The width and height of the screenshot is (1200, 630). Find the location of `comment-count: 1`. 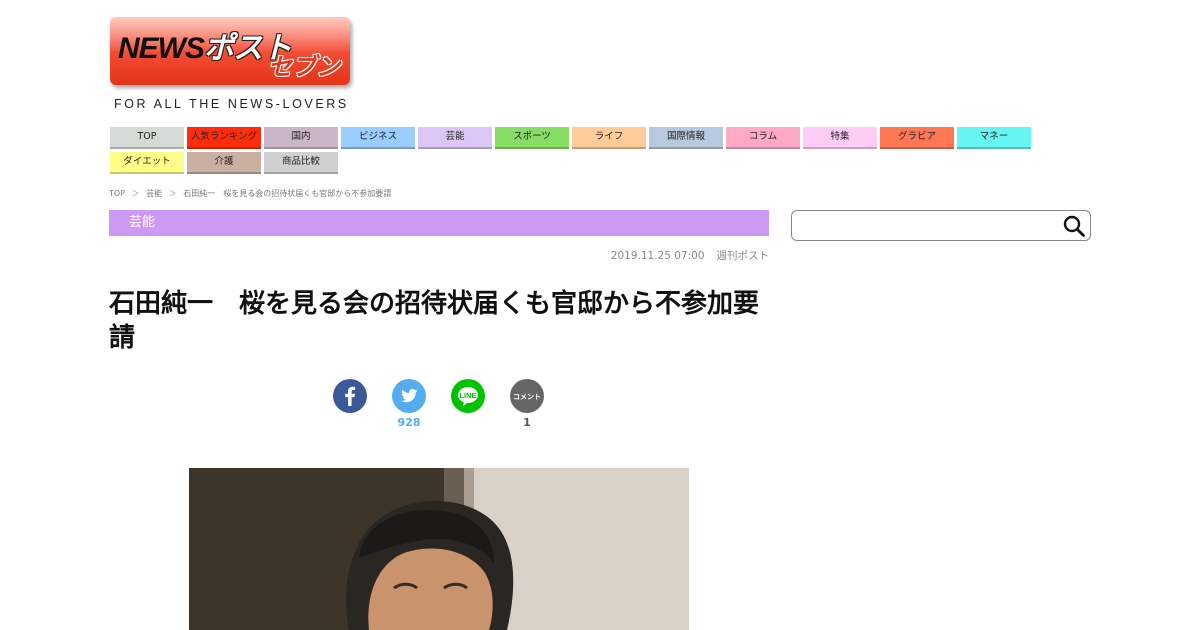

comment-count: 1 is located at coordinates (527, 422).